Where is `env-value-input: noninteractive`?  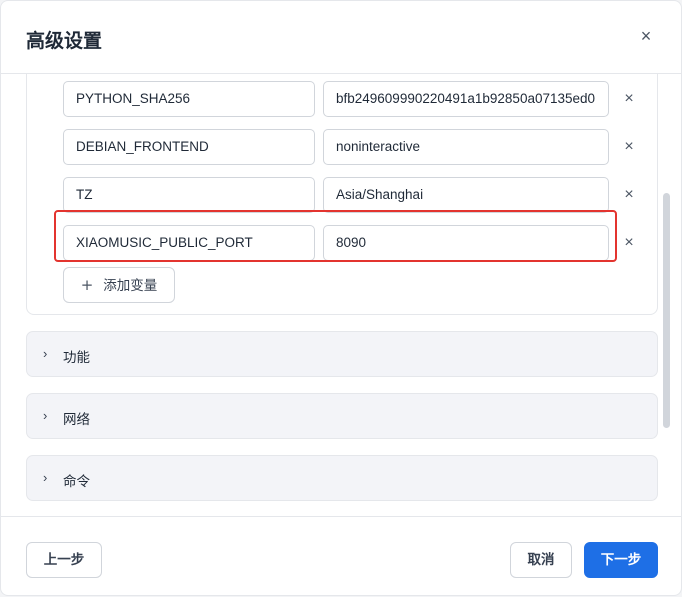 env-value-input: noninteractive is located at coordinates (466, 147).